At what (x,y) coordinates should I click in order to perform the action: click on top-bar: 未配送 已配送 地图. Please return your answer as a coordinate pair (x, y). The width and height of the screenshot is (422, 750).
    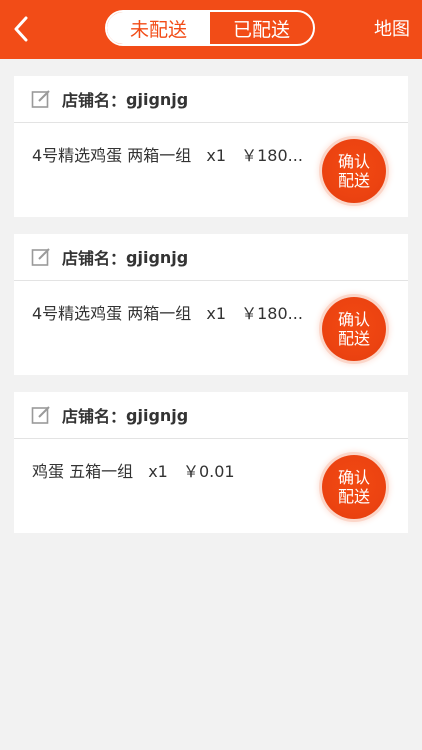
    Looking at the image, I should click on (211, 29).